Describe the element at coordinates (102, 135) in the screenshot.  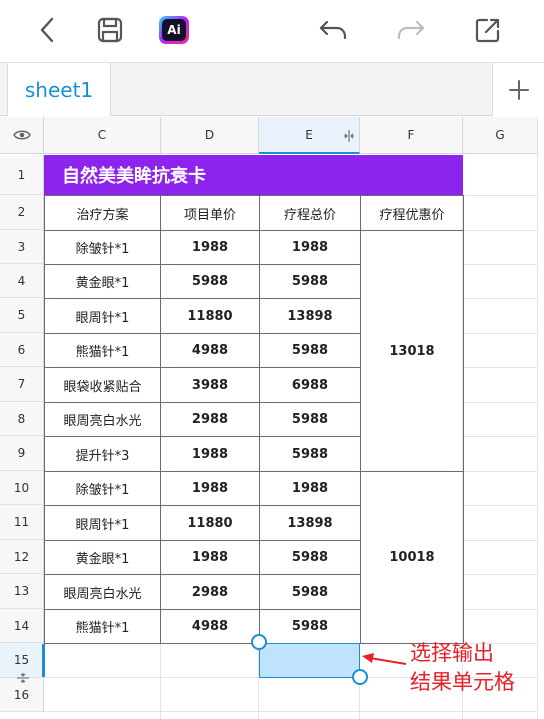
I see `column-header-c: C` at that location.